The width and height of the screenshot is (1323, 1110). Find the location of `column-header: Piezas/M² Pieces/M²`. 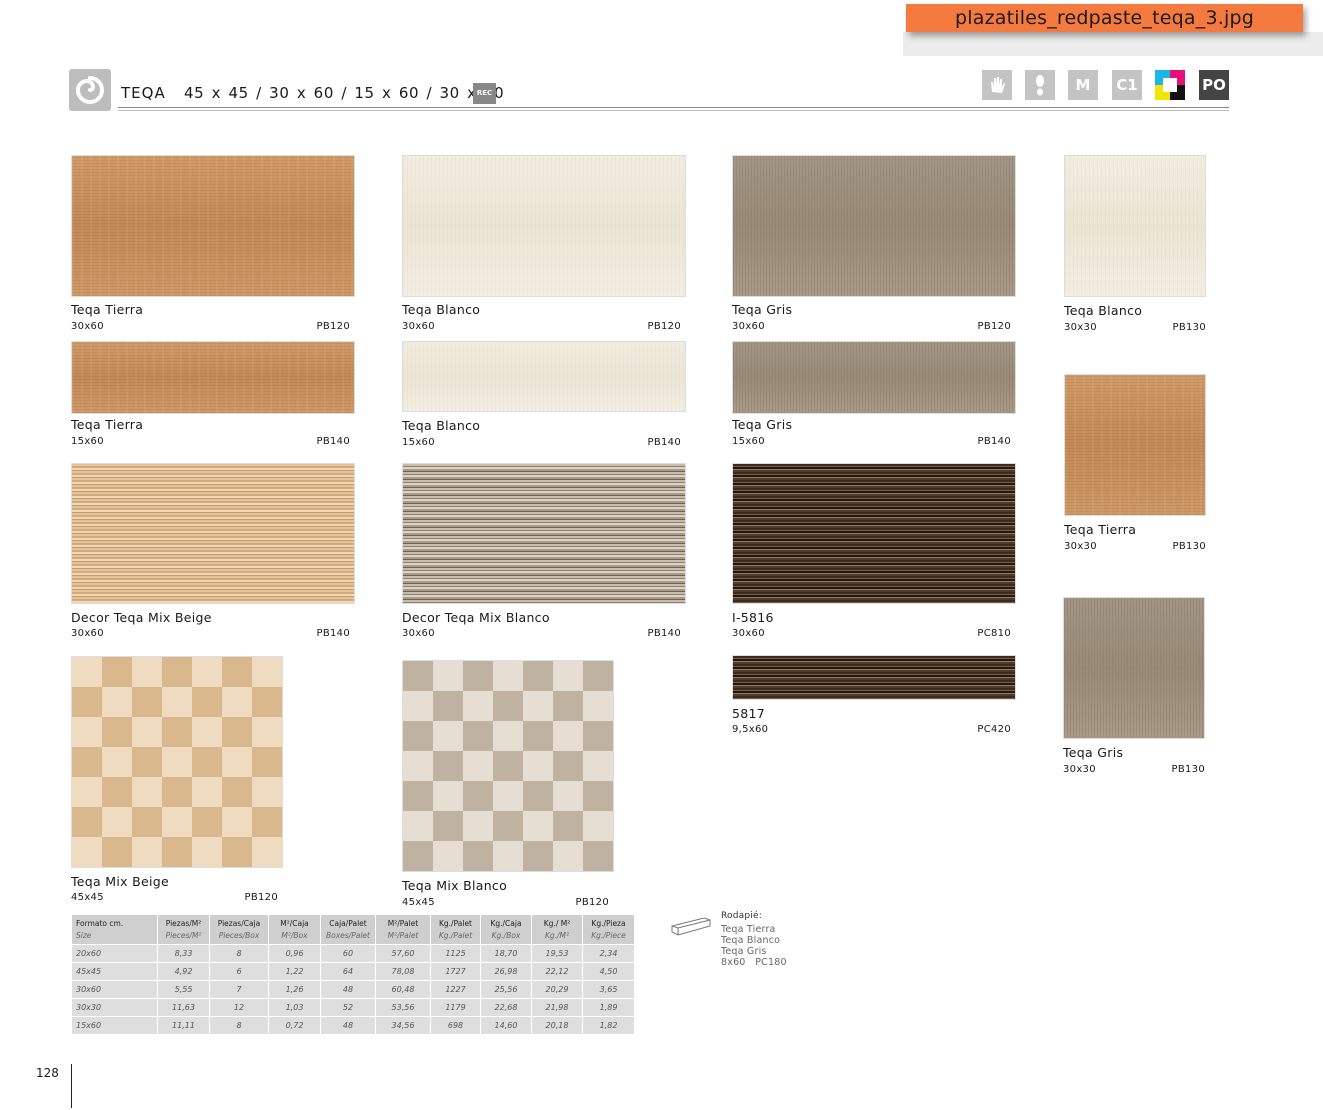

column-header: Piezas/M² Pieces/M² is located at coordinates (183, 929).